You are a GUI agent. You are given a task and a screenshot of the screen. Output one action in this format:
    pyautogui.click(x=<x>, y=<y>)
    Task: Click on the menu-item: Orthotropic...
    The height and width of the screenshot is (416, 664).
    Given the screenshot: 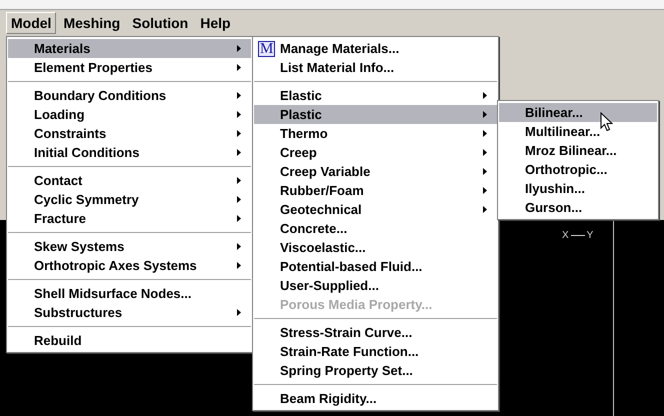 What is the action you would take?
    pyautogui.click(x=578, y=169)
    